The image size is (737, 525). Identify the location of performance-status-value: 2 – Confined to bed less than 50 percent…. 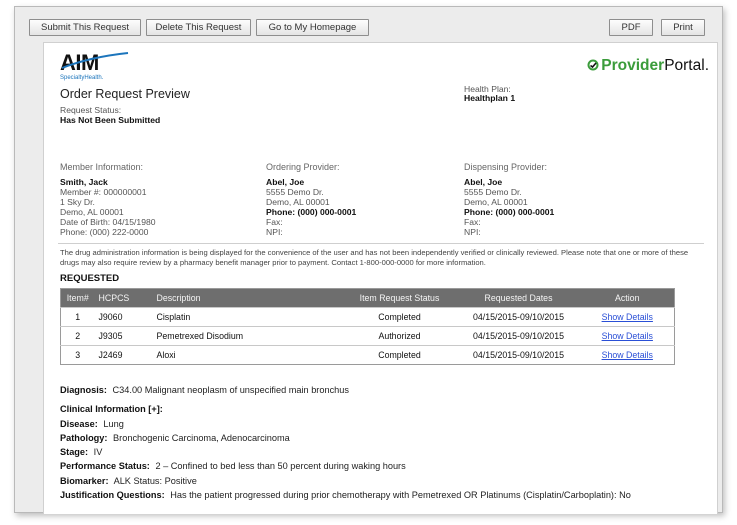
(280, 466).